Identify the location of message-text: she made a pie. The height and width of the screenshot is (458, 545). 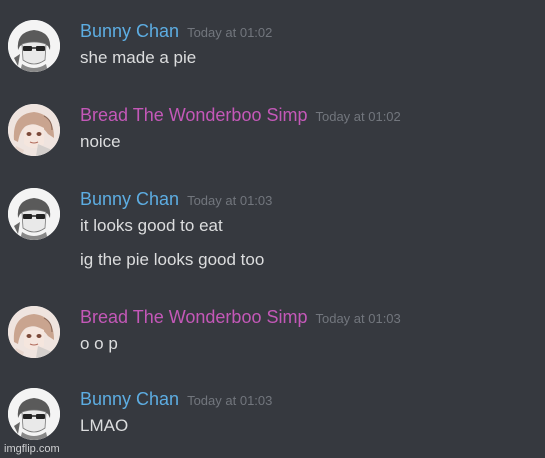
(138, 57).